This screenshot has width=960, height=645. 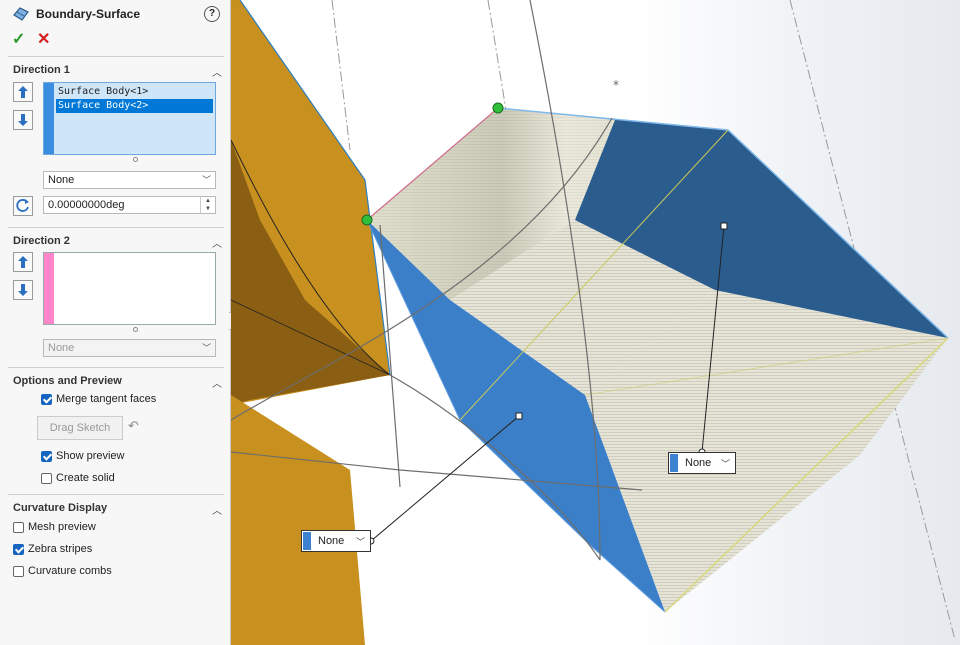 I want to click on direction1-tangency-dropdown: None ﹀, so click(x=129, y=180).